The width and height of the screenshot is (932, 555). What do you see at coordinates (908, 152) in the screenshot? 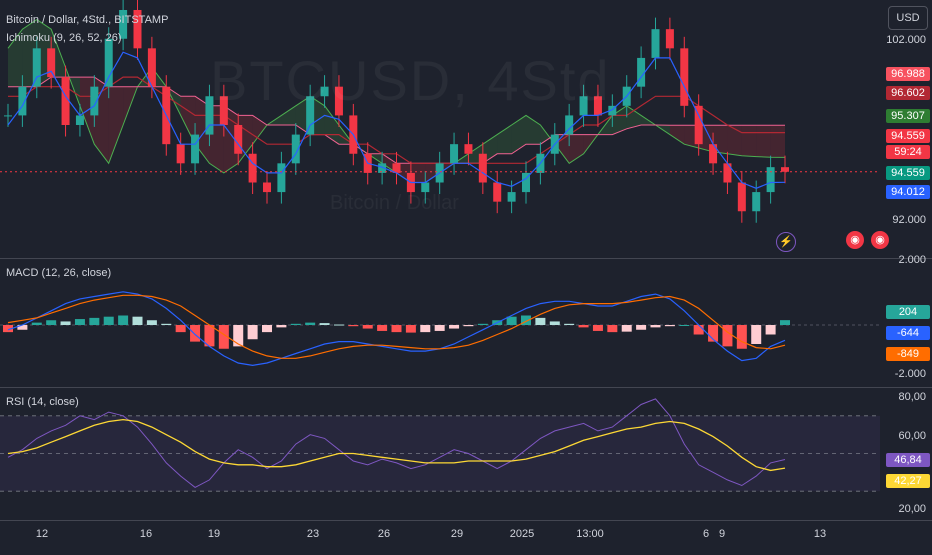
I see `price-value-tag: 59:24` at bounding box center [908, 152].